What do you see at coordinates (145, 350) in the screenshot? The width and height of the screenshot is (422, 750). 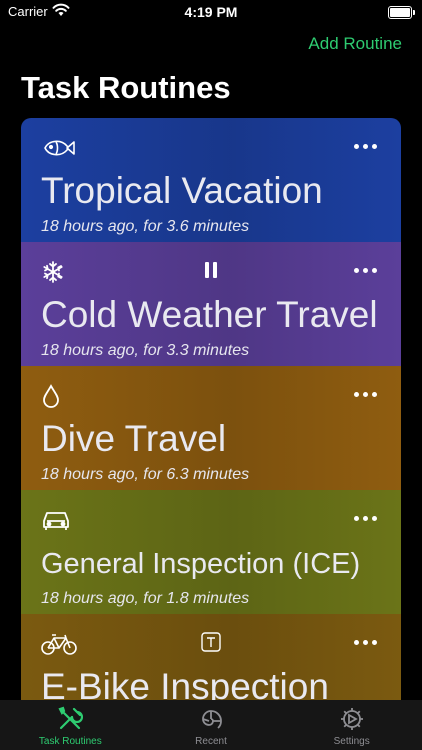 I see `routine-subtitle: 18 hours ago, for 3.3 minutes` at bounding box center [145, 350].